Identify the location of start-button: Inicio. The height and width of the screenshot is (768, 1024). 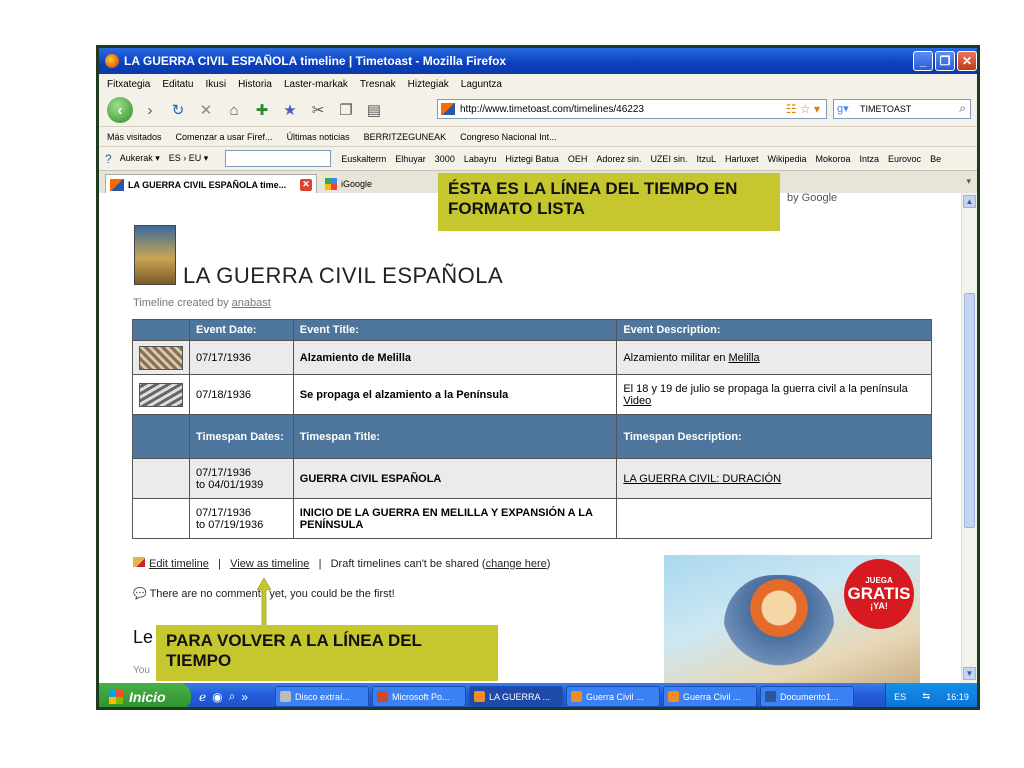
(145, 695).